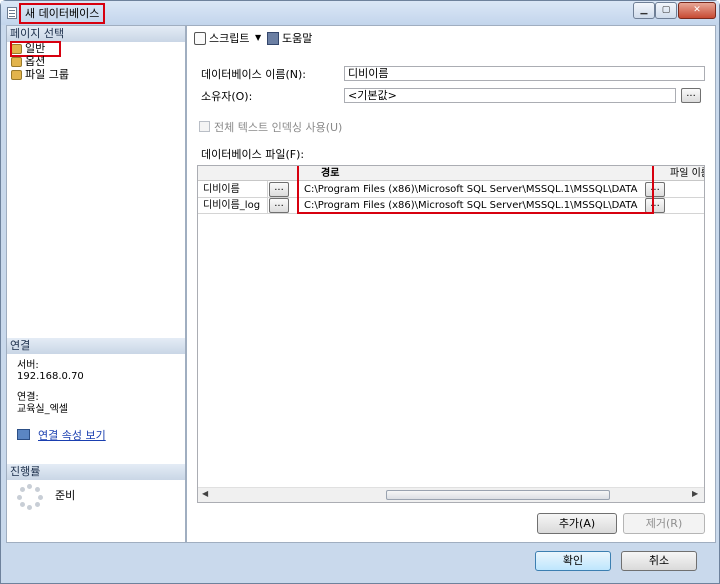  What do you see at coordinates (62, 13) in the screenshot?
I see `window-title: 새 데이터베이스` at bounding box center [62, 13].